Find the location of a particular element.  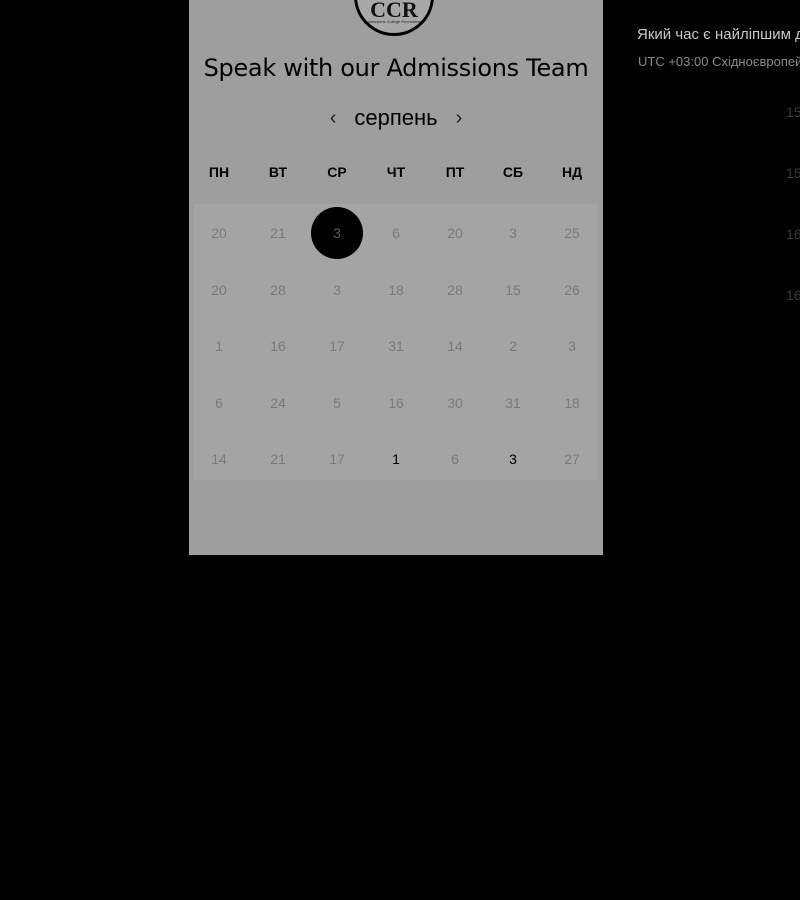

month-navigation: ‹ серпень › is located at coordinates (396, 118).